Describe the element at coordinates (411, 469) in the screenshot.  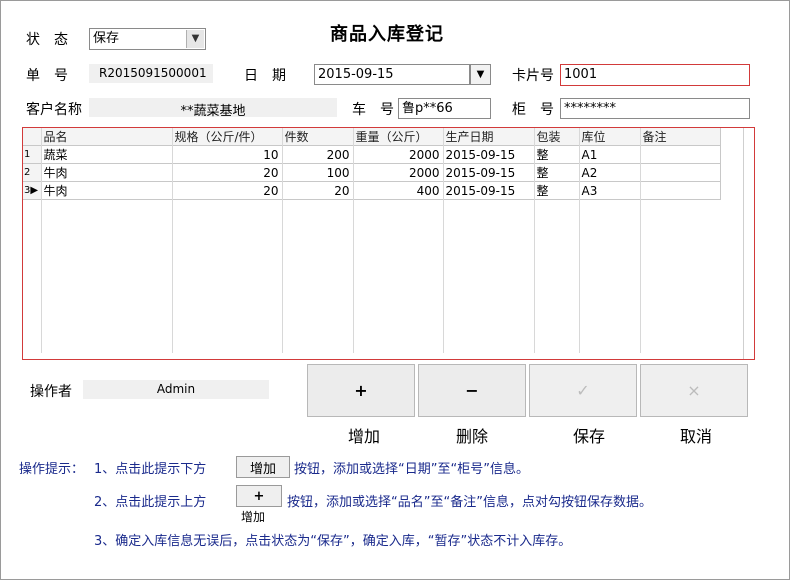
I see `hint-line1-b: 按钮，添加或选择“日期”至“柜号”信息。` at that location.